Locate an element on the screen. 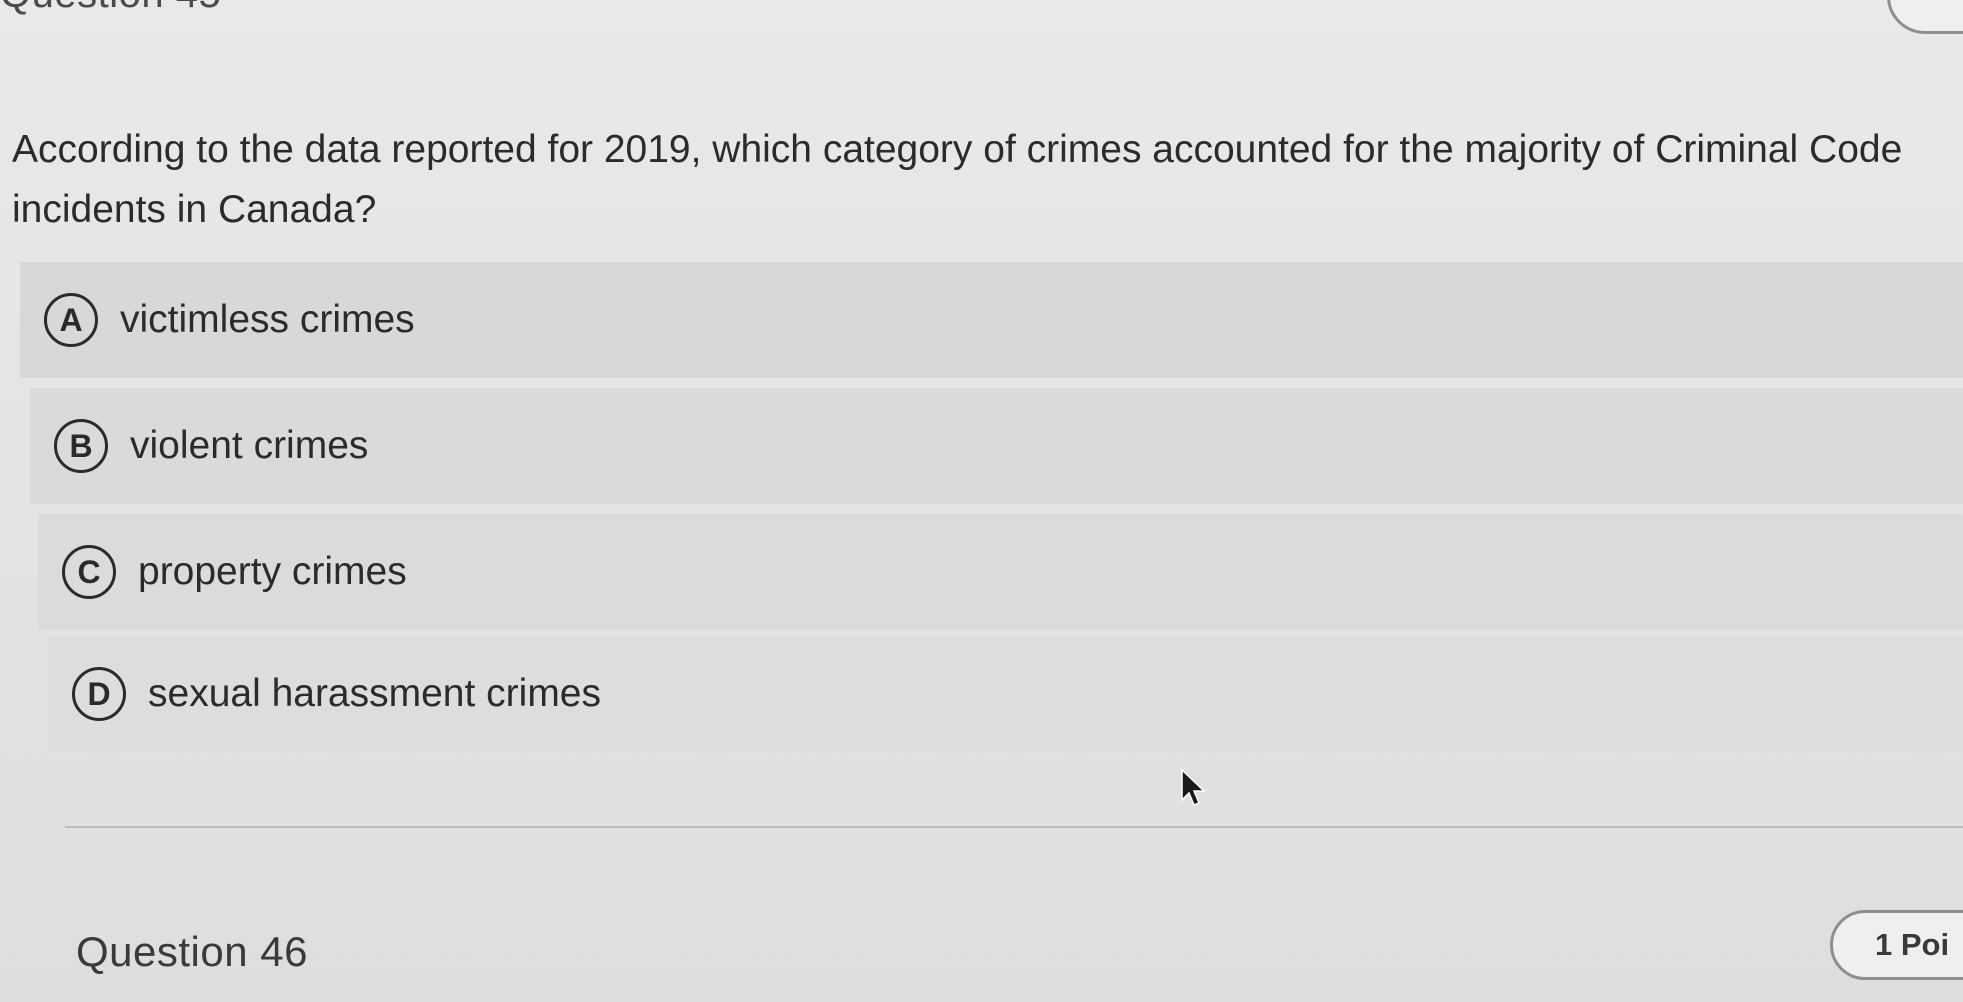 The width and height of the screenshot is (1963, 1002). next-question-title: Question 46 is located at coordinates (192, 951).